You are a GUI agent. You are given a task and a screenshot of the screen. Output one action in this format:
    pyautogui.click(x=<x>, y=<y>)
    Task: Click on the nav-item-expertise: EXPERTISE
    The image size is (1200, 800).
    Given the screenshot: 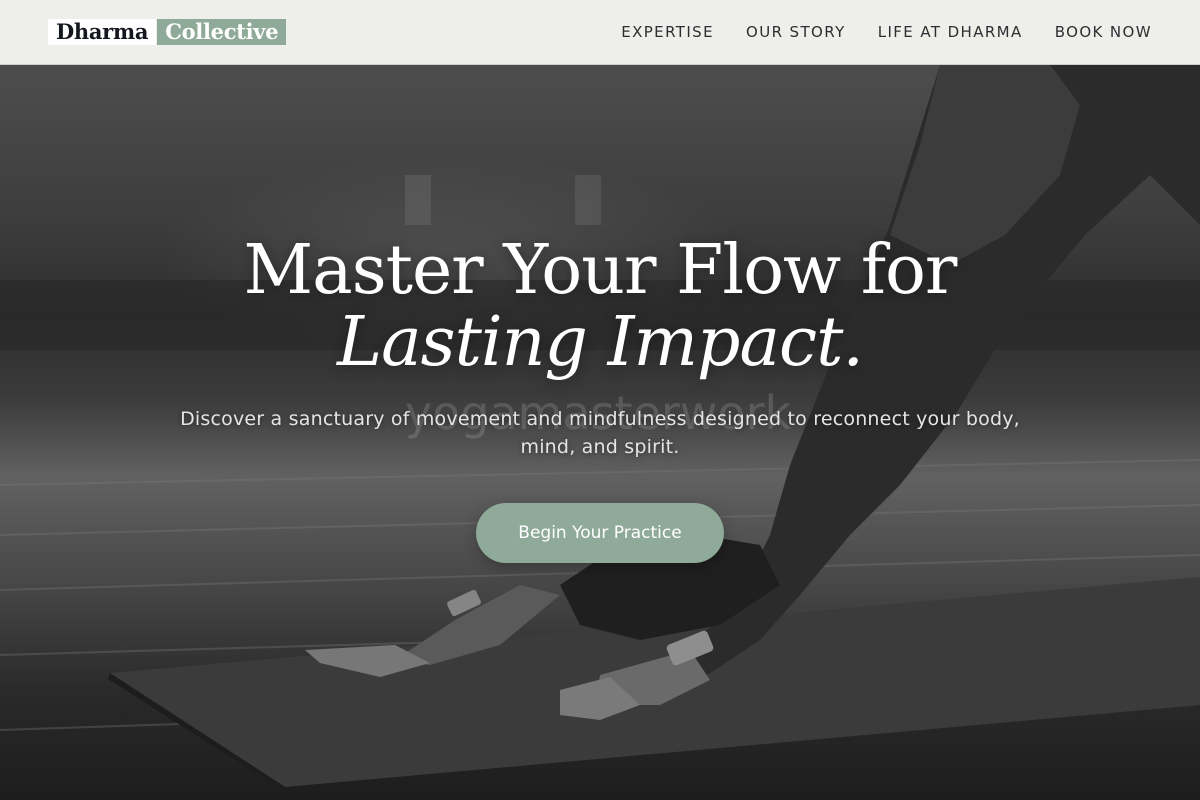 What is the action you would take?
    pyautogui.click(x=667, y=32)
    